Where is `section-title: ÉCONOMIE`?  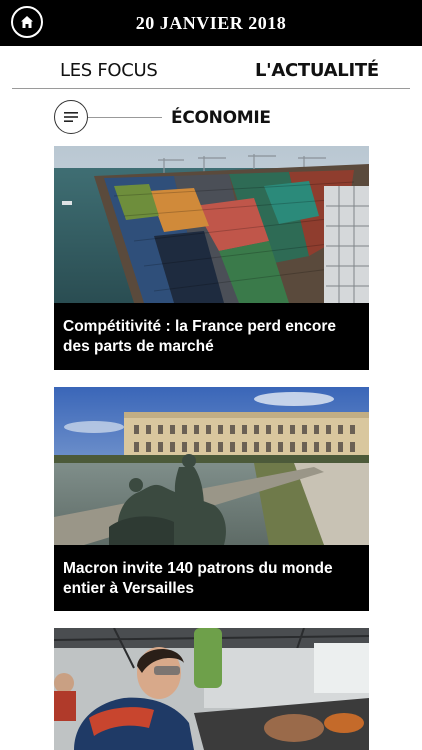
section-title: ÉCONOMIE is located at coordinates (221, 118).